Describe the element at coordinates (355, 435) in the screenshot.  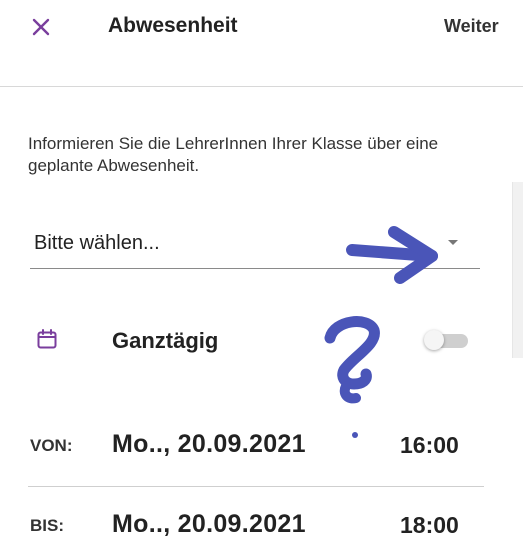
I see `annotation-dot` at that location.